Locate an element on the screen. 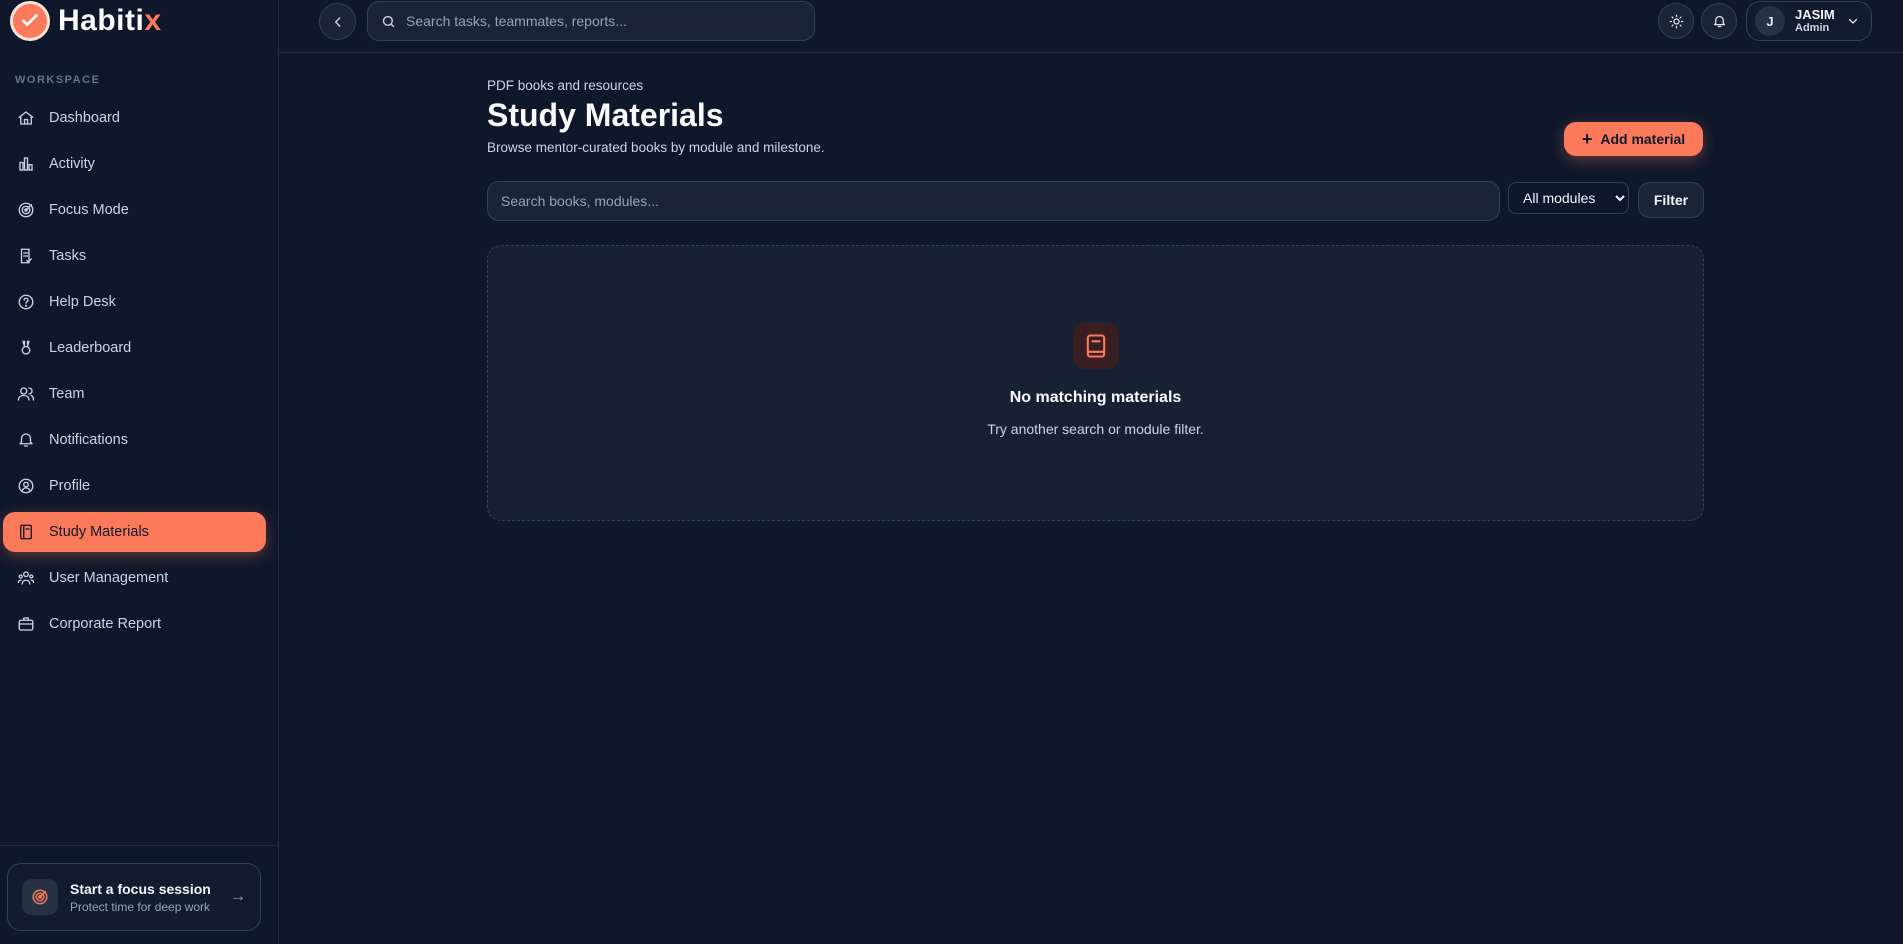  focus-card-subtitle: Protect time for deep work is located at coordinates (140, 906).